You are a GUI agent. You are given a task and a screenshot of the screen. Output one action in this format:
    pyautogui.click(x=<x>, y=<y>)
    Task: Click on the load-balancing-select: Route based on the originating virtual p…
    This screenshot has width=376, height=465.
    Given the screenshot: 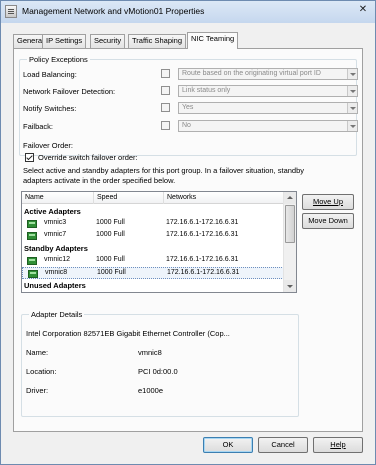 What is the action you would take?
    pyautogui.click(x=268, y=74)
    